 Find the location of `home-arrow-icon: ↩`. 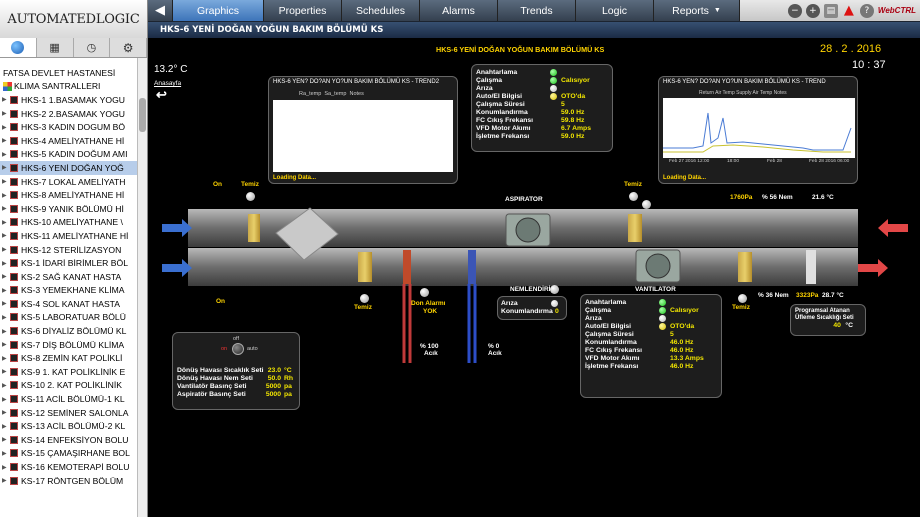

home-arrow-icon: ↩ is located at coordinates (161, 95).